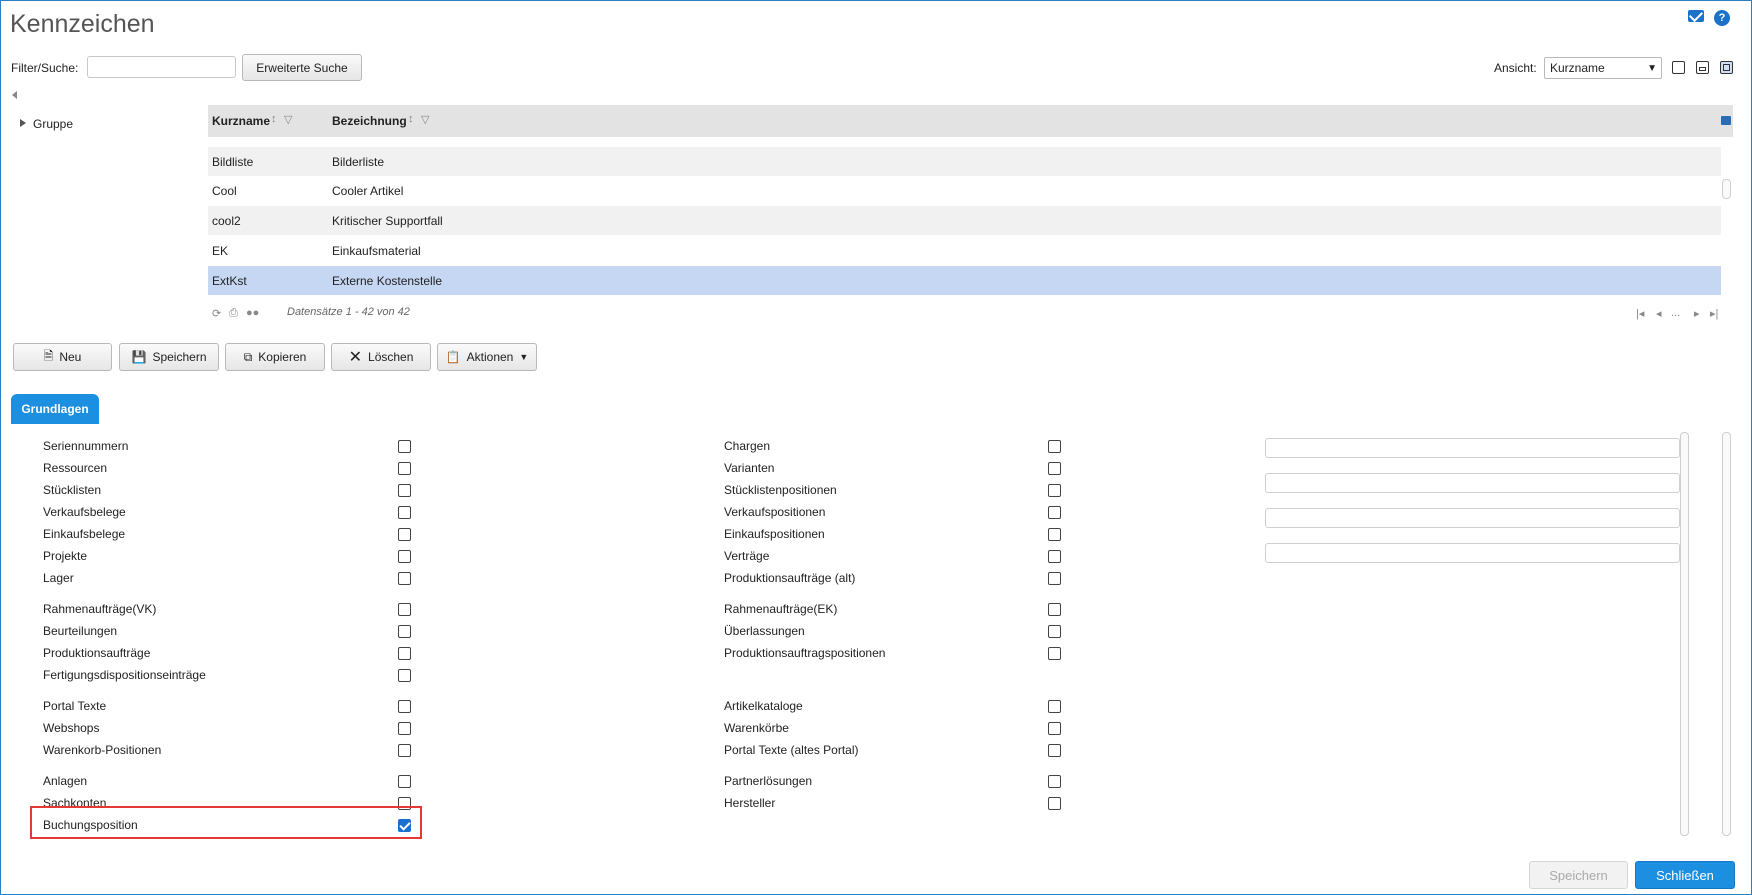 The image size is (1752, 895). Describe the element at coordinates (763, 706) in the screenshot. I see `flag-label: Artikelkataloge` at that location.